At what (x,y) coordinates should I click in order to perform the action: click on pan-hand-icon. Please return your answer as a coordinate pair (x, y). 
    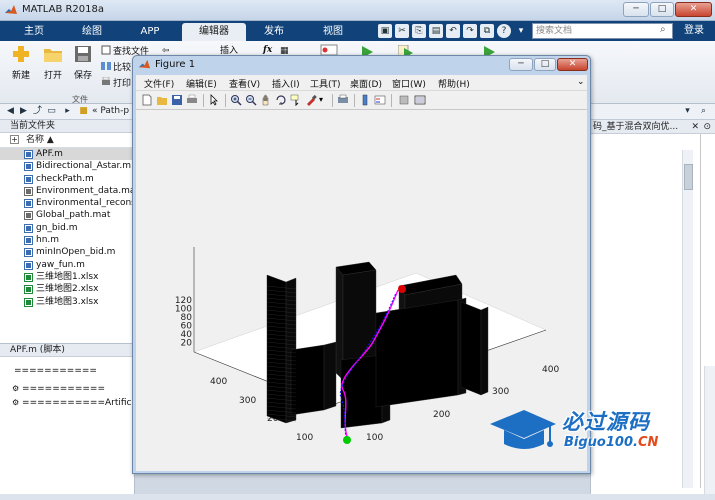
    Looking at the image, I should click on (266, 100).